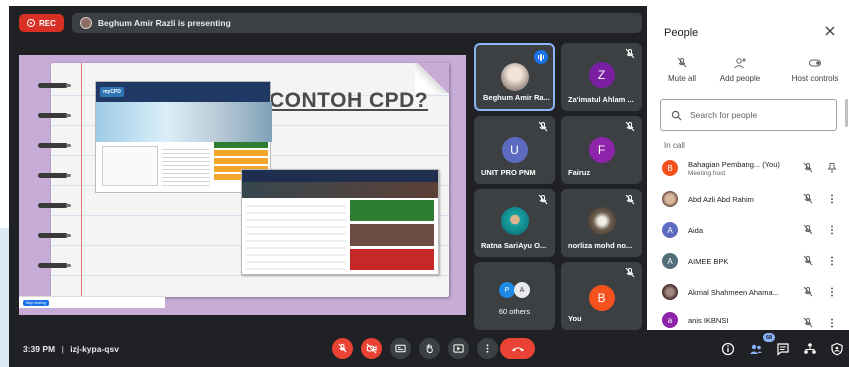 The height and width of the screenshot is (367, 849). Describe the element at coordinates (696, 230) in the screenshot. I see `person-name: Aida` at that location.